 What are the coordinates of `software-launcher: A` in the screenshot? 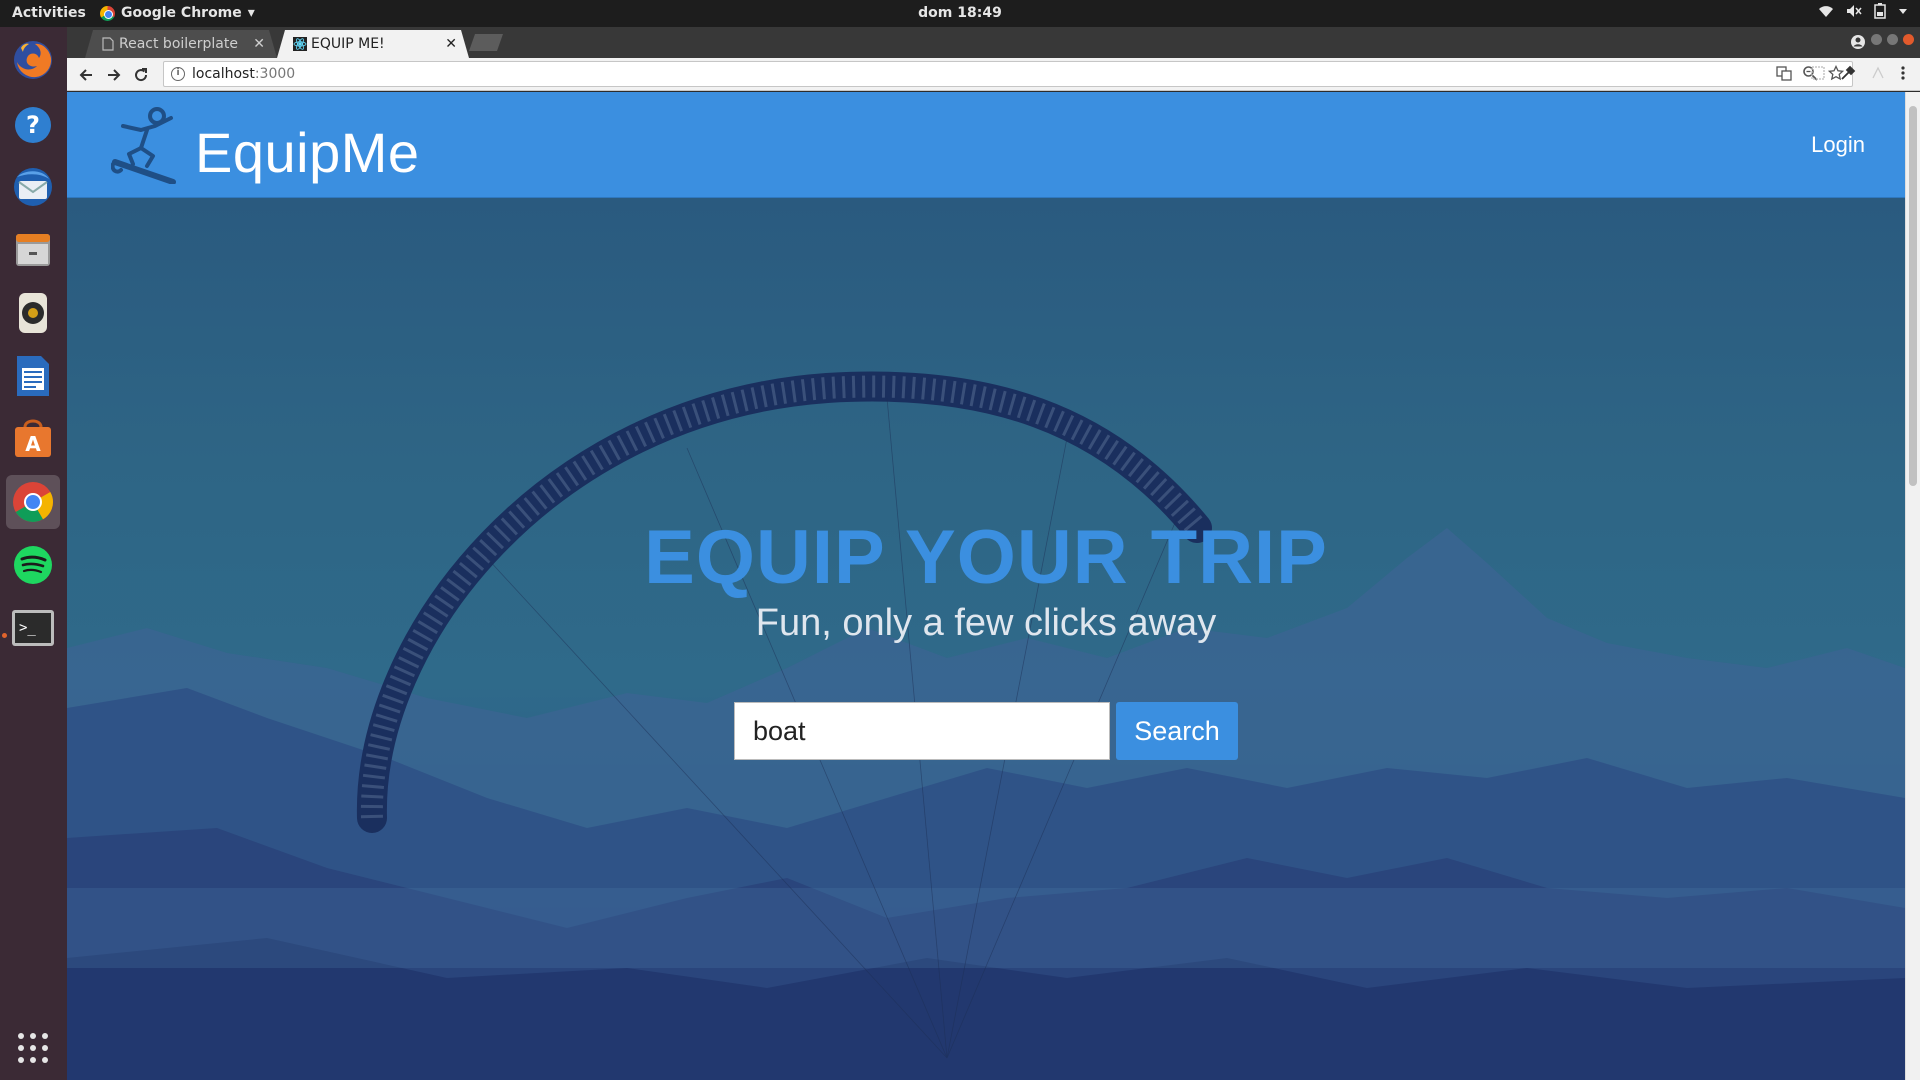 It's located at (33, 439).